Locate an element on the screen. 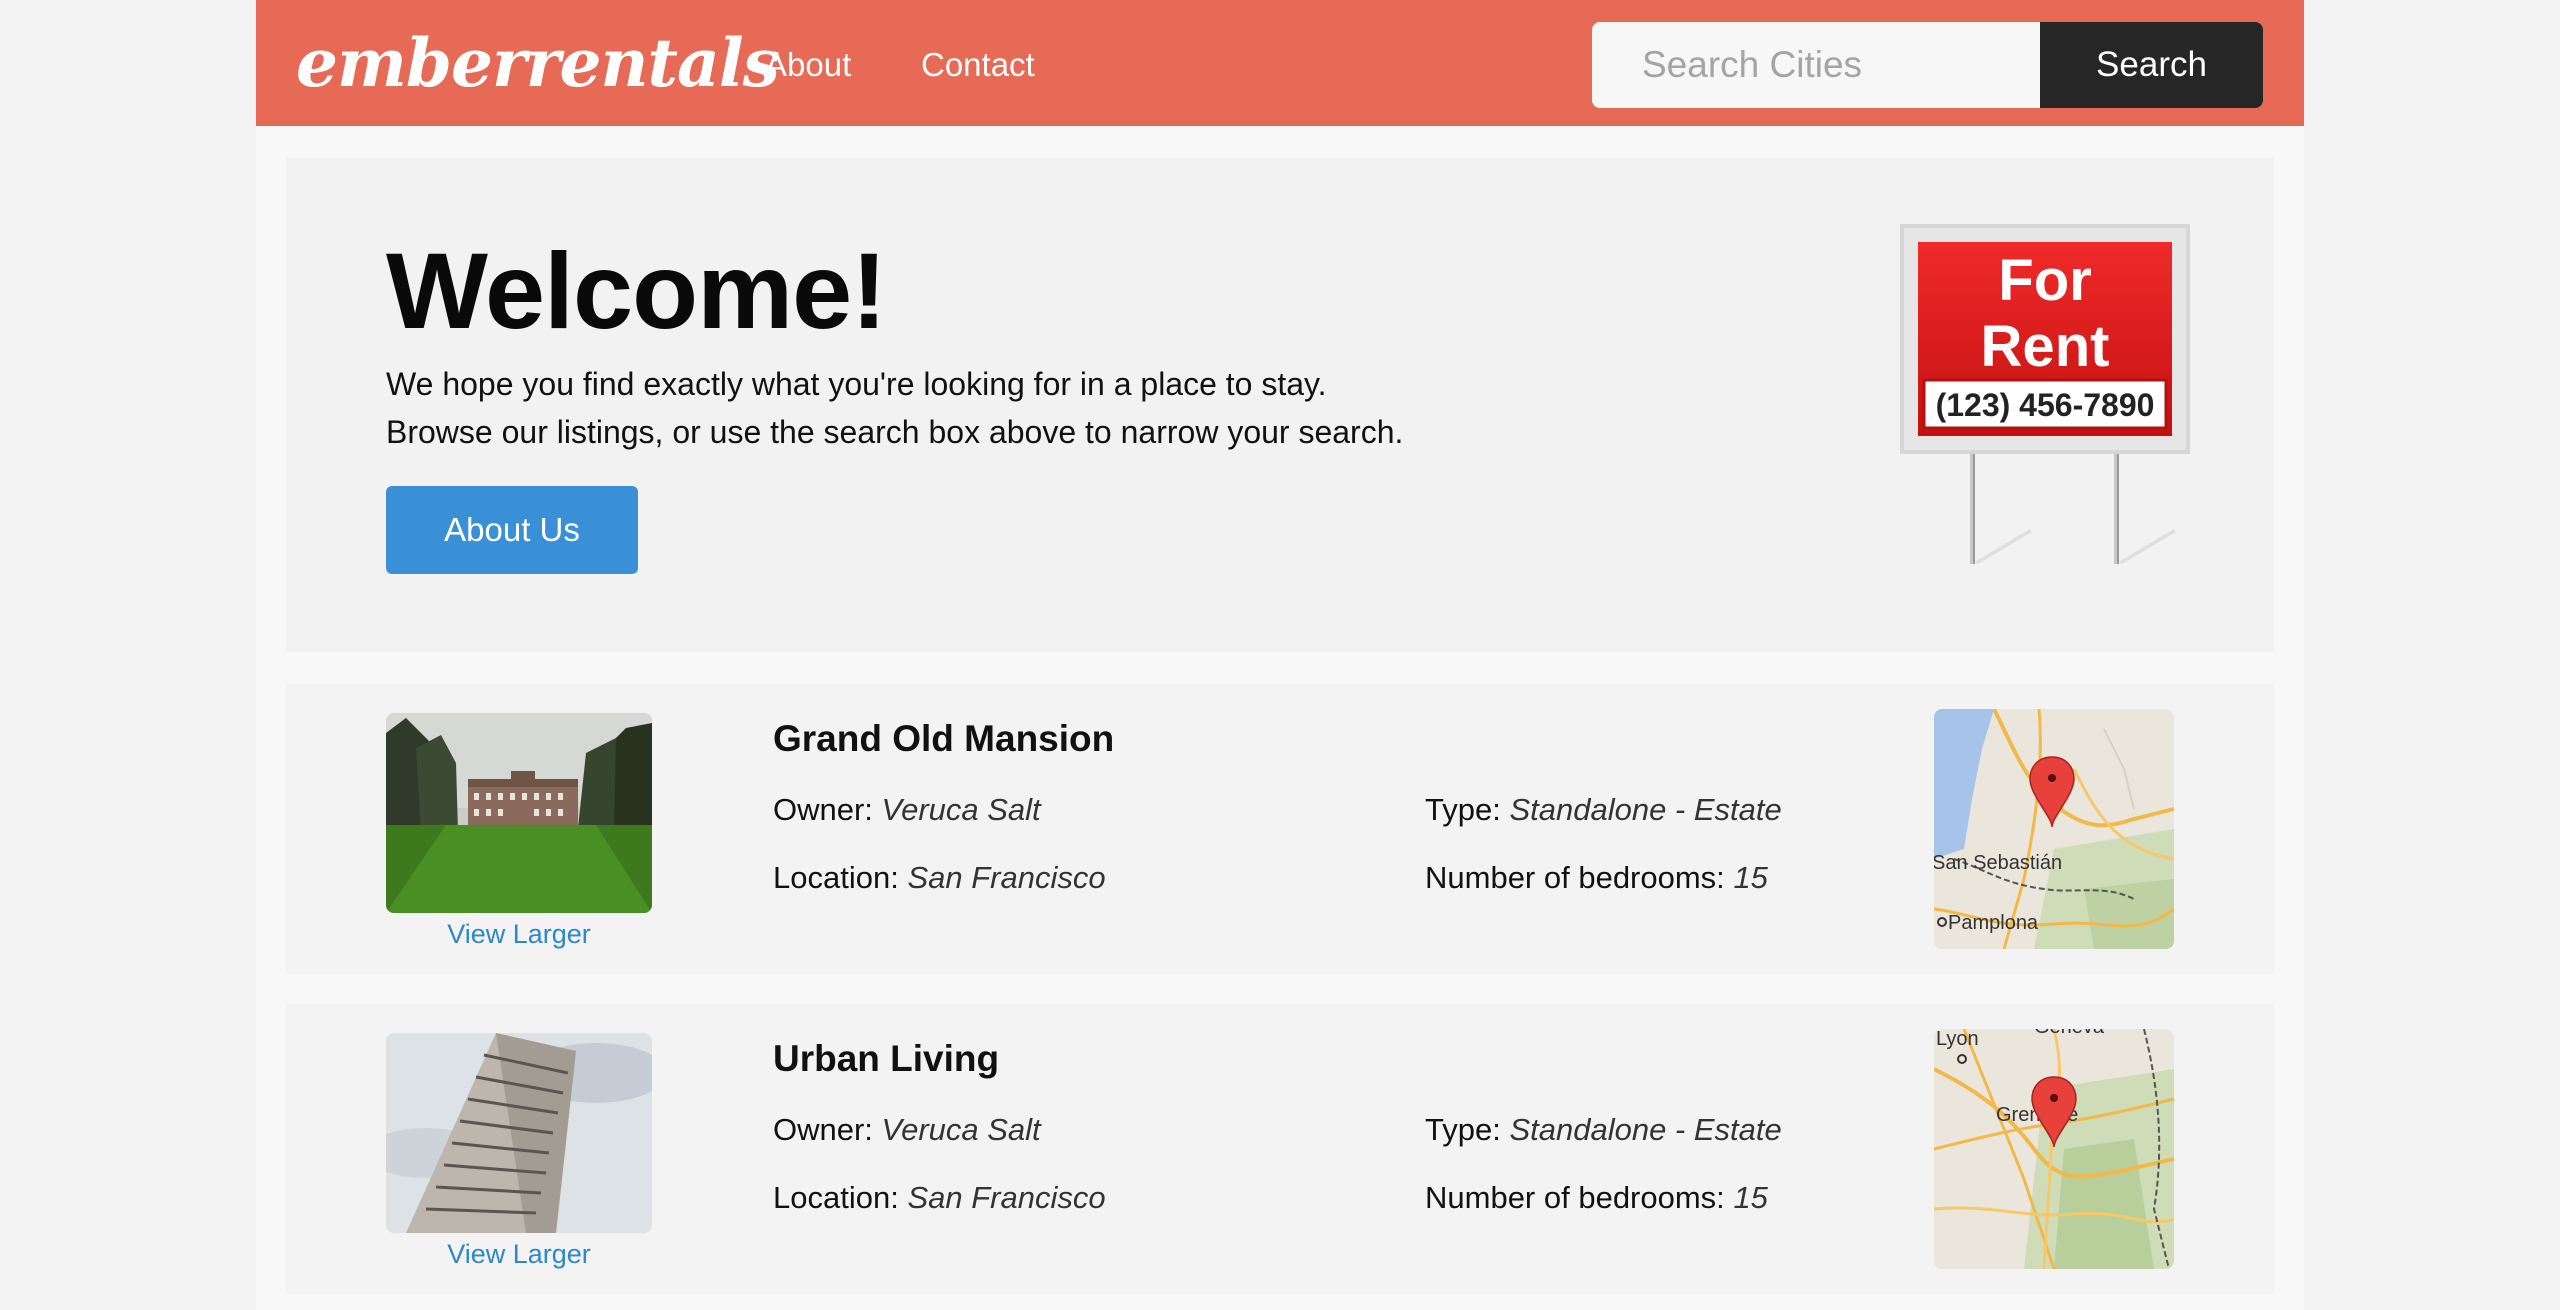 Image resolution: width=2560 pixels, height=1310 pixels. for-rent-sign-image: For Rent (123) 456-7890 is located at coordinates (2045, 394).